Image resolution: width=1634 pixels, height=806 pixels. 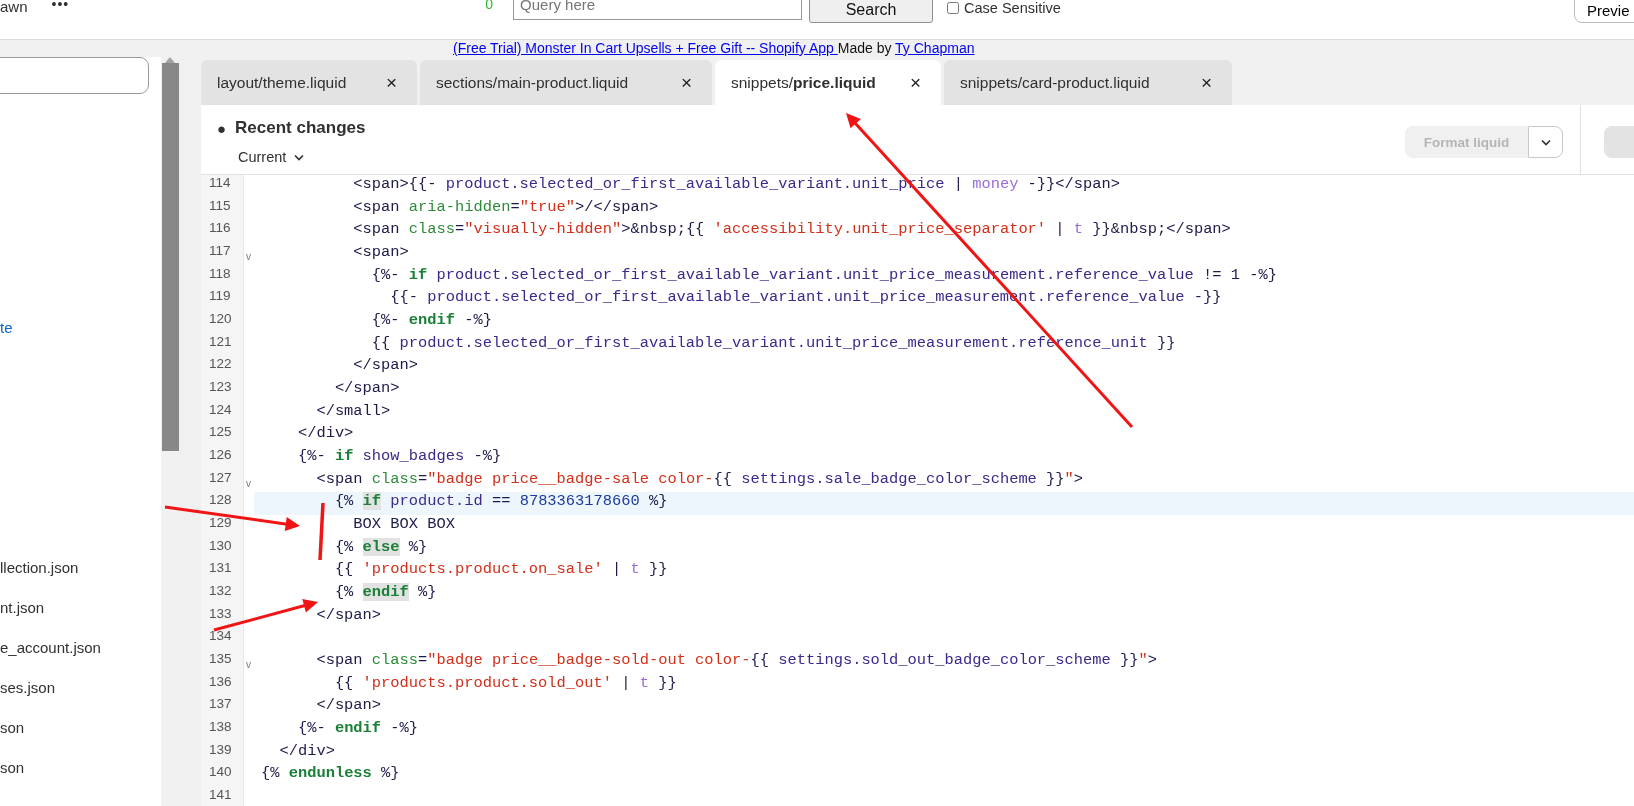 What do you see at coordinates (222, 254) in the screenshot?
I see `line-number: 117` at bounding box center [222, 254].